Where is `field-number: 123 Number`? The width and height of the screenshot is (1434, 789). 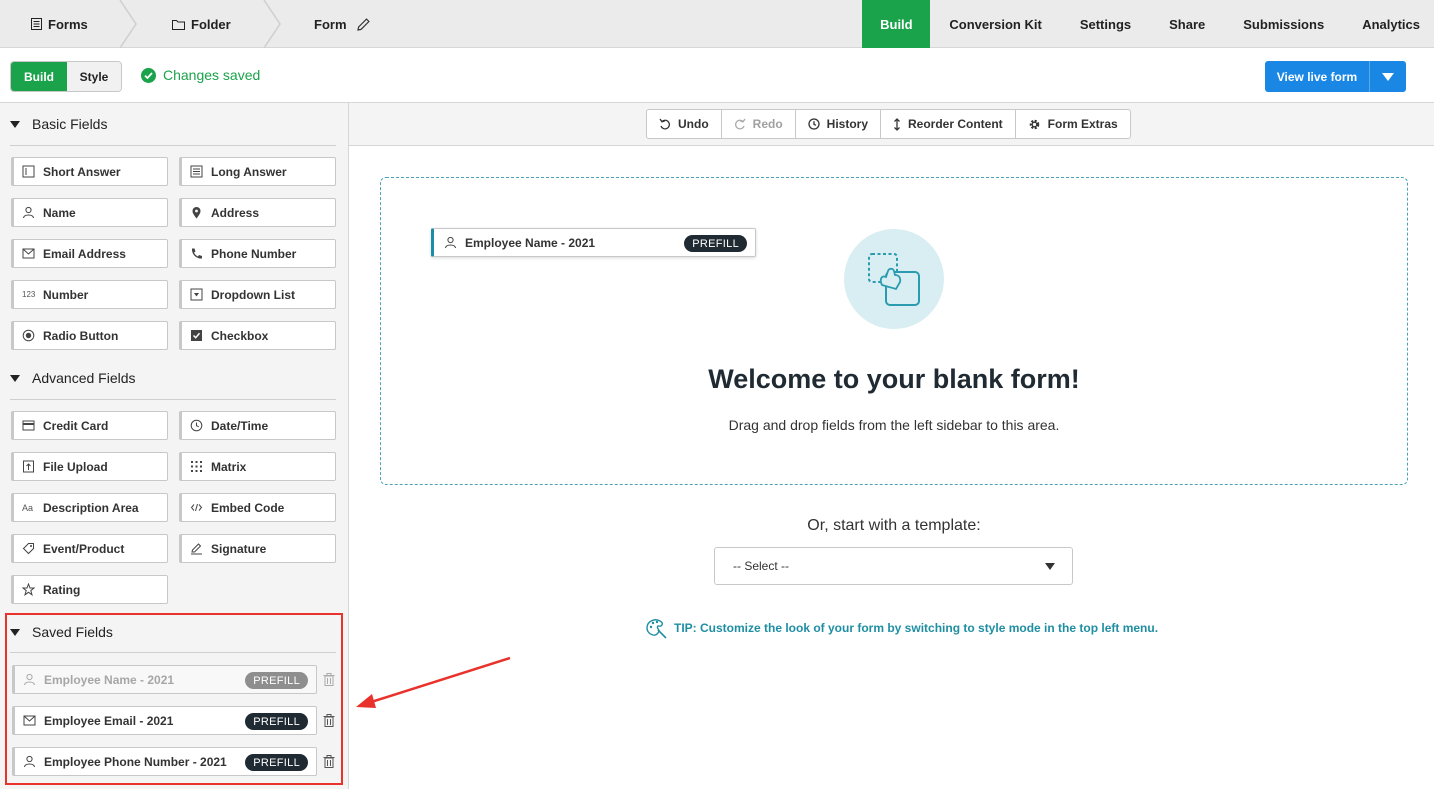
field-number: 123 Number is located at coordinates (89, 294).